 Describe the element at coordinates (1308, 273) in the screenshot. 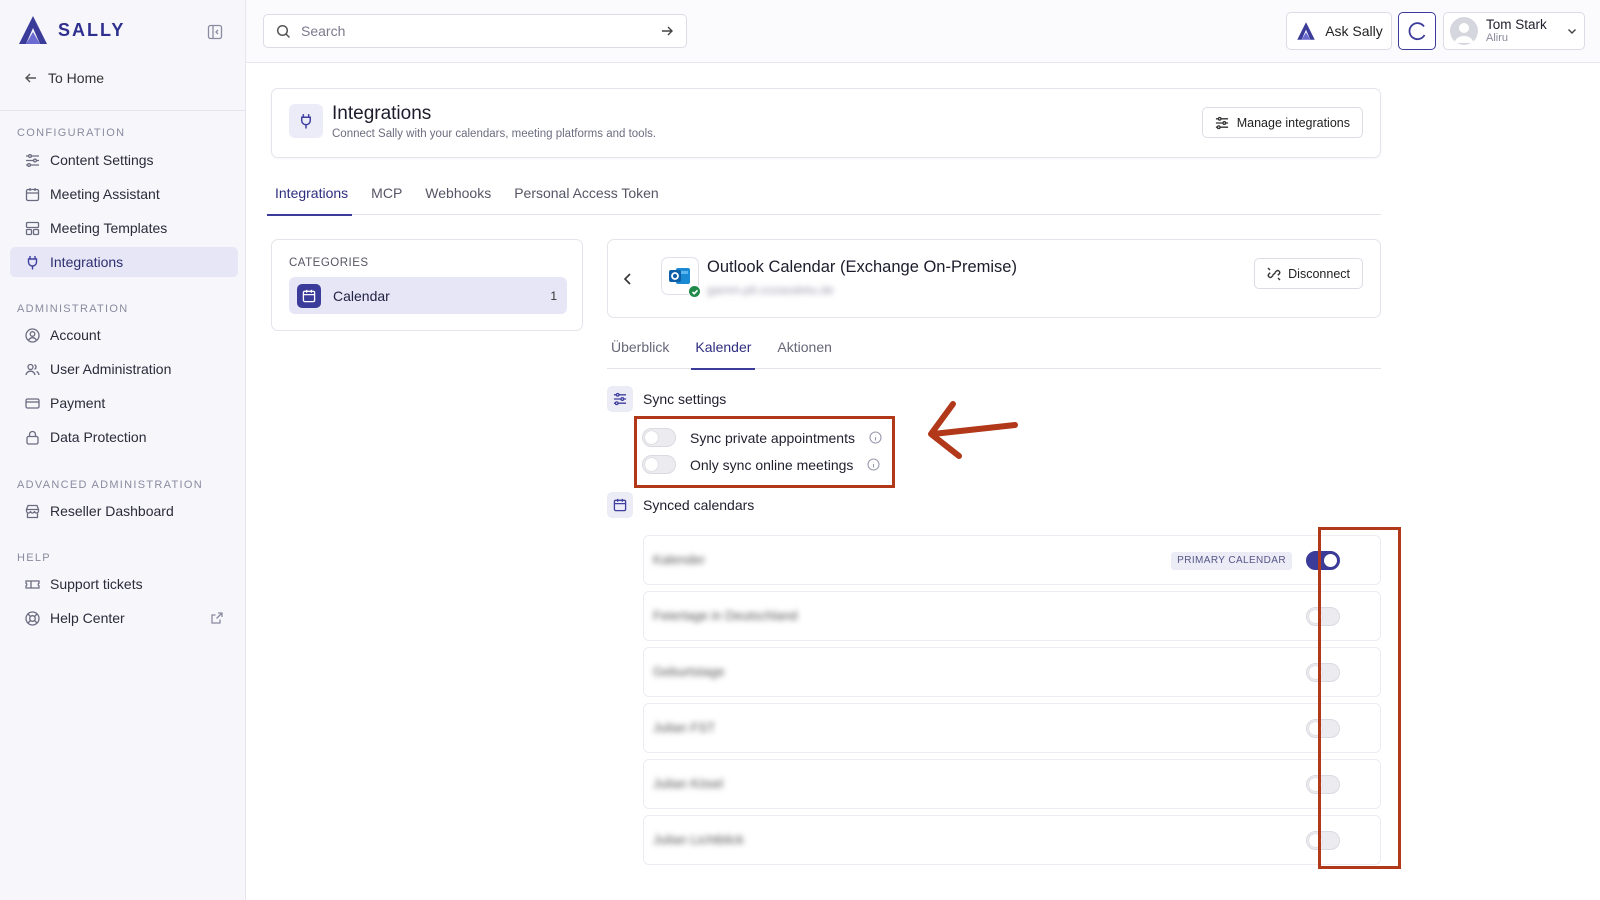

I see `disconnect-button: Disconnect` at that location.